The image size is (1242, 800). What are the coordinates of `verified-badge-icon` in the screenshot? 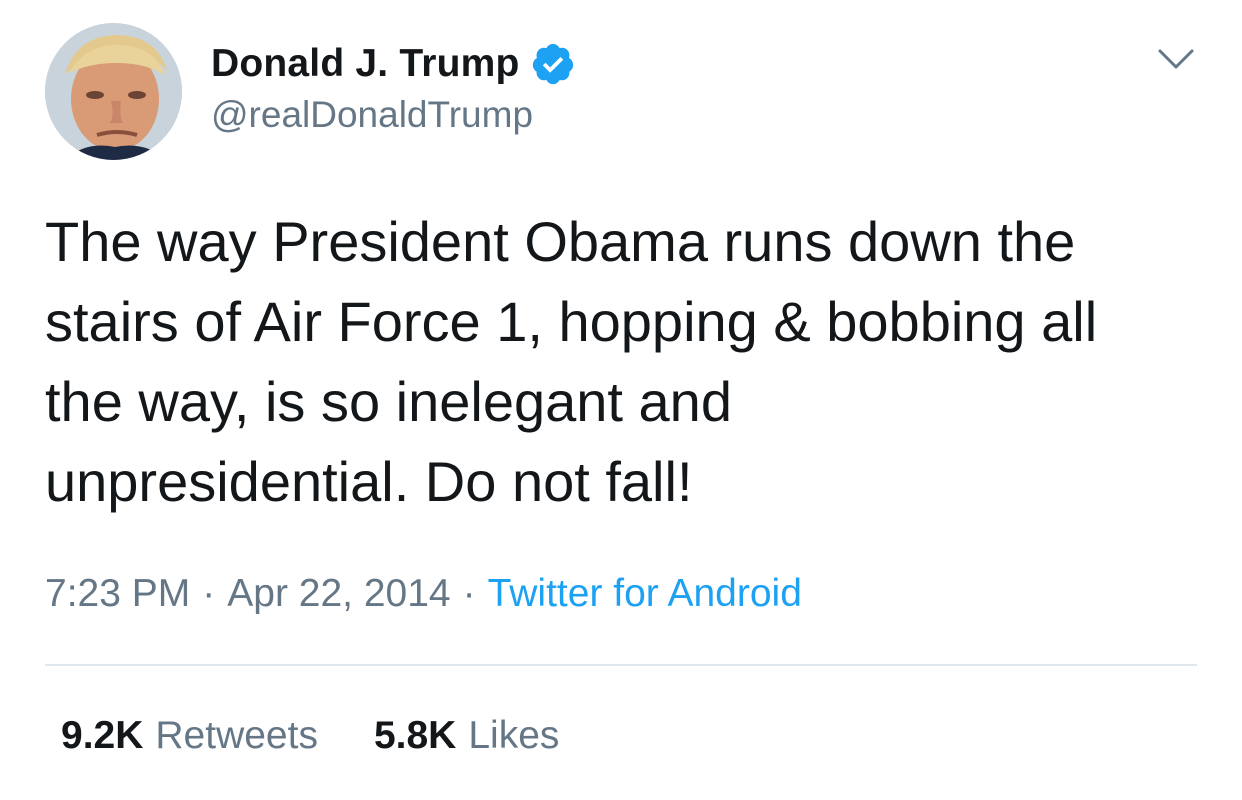 It's located at (553, 64).